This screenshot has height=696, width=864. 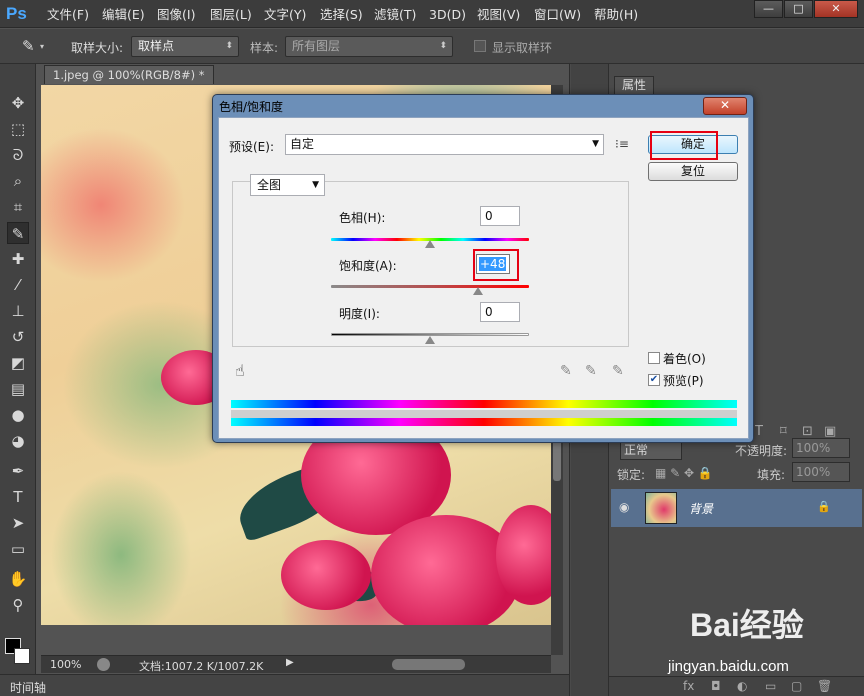 What do you see at coordinates (716, 686) in the screenshot?
I see `mask-icon: ◘` at bounding box center [716, 686].